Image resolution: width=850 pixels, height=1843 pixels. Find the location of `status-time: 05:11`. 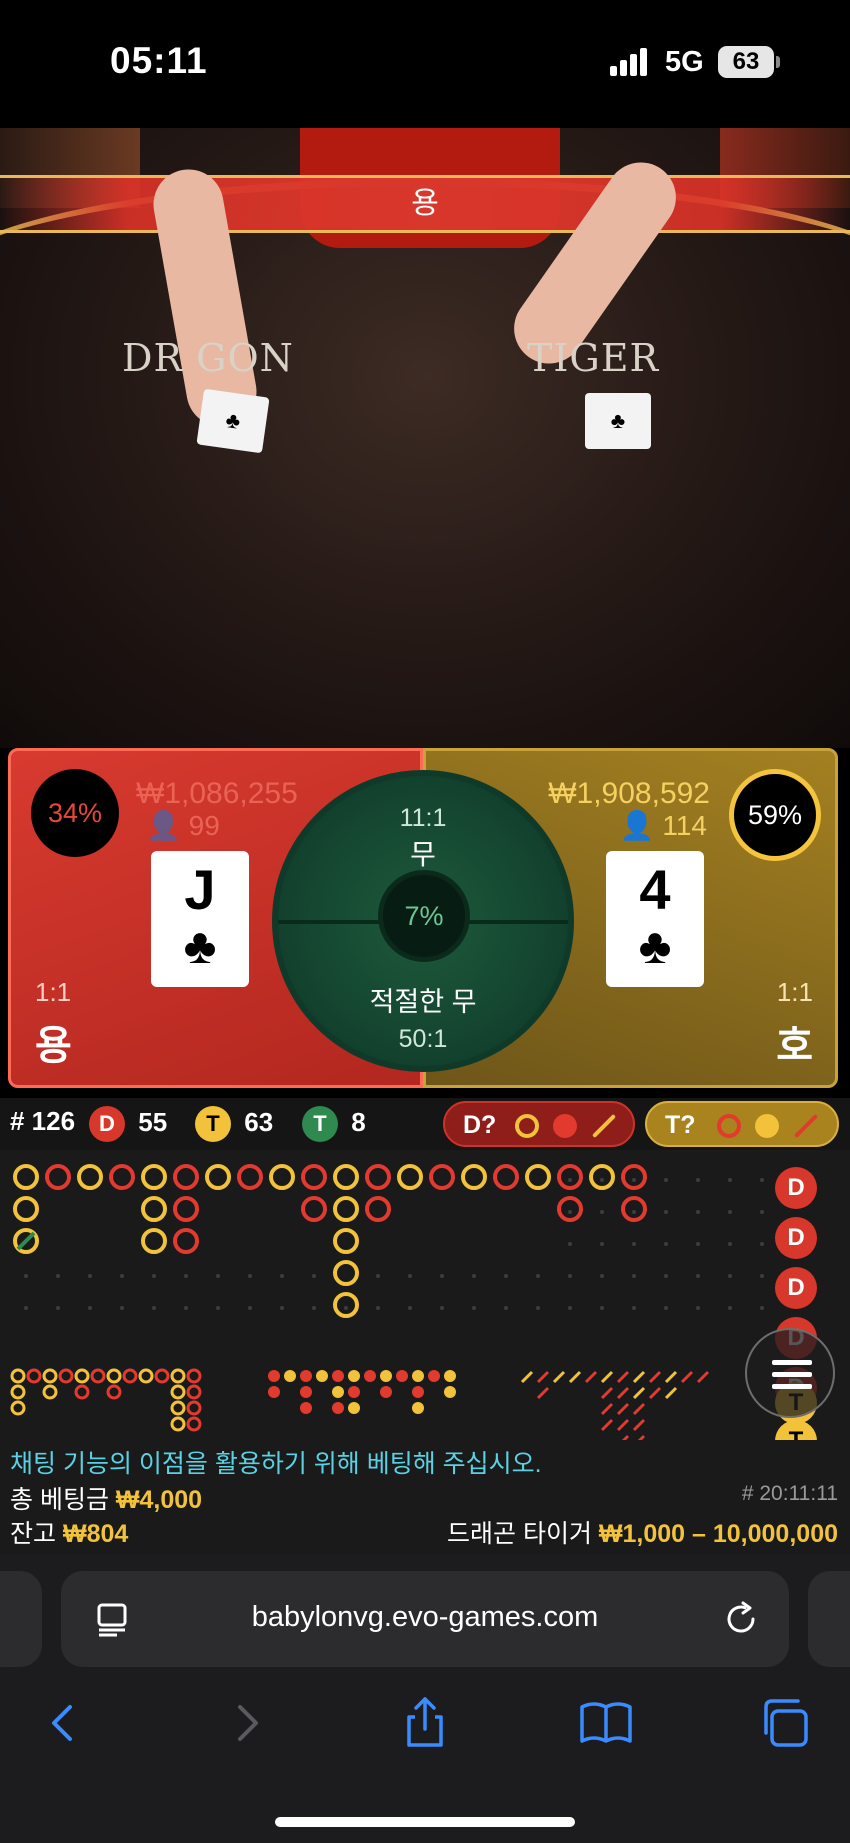

status-time: 05:11 is located at coordinates (159, 60).